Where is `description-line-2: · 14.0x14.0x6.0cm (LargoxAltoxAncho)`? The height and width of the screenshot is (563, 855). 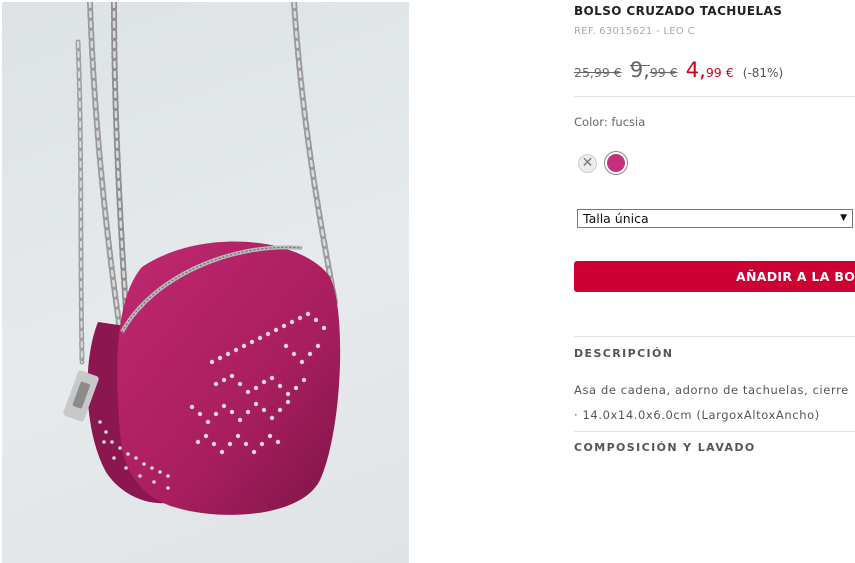 description-line-2: · 14.0x14.0x6.0cm (LargoxAltoxAncho) is located at coordinates (697, 415).